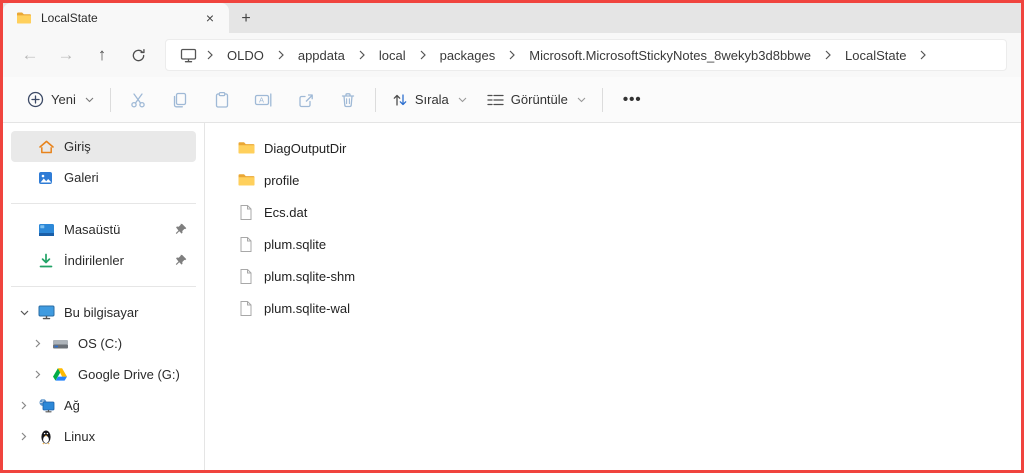 This screenshot has height=473, width=1024. What do you see at coordinates (24, 313) in the screenshot?
I see `chevron-expanded-icon` at bounding box center [24, 313].